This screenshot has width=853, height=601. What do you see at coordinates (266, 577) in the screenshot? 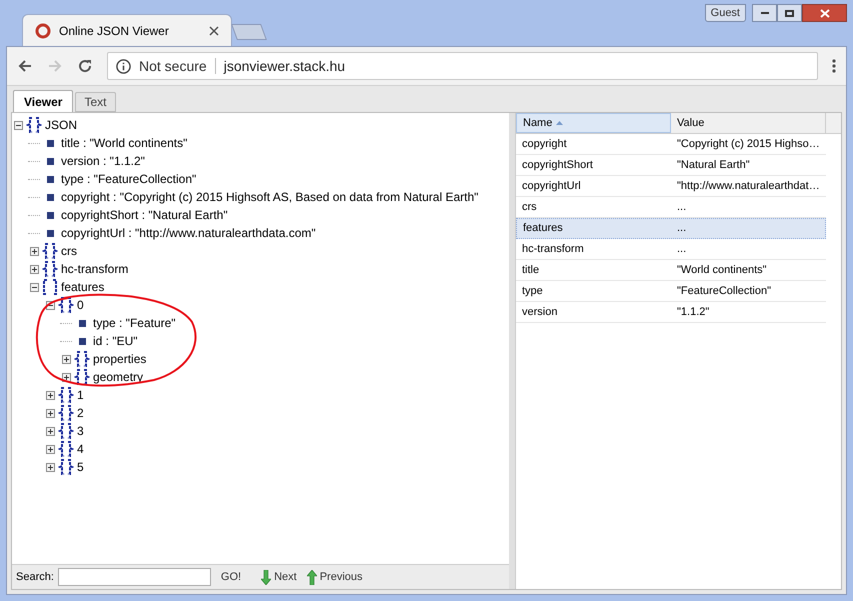
I see `down-arrow-icon` at bounding box center [266, 577].